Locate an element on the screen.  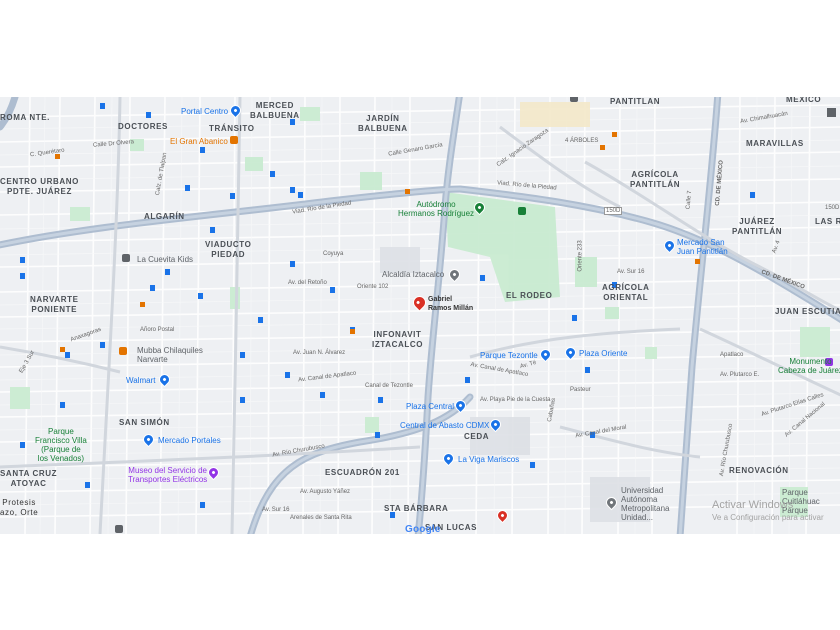
street-label: Coyuya is located at coordinates (333, 254).